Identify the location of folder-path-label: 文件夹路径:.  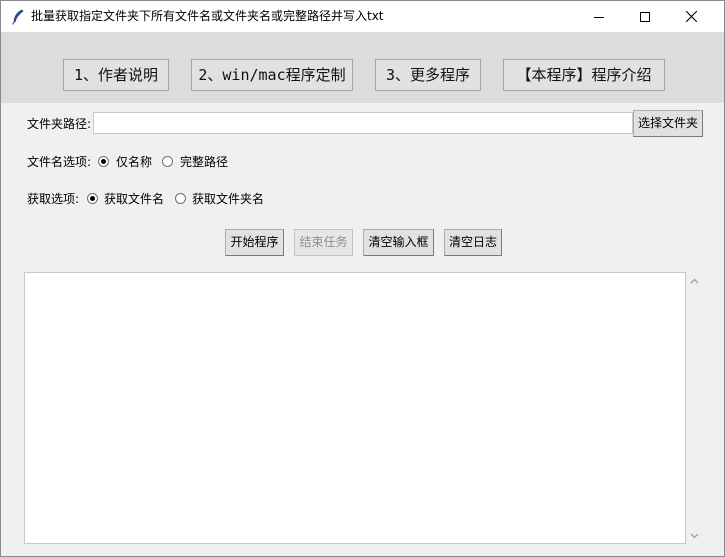
(59, 124).